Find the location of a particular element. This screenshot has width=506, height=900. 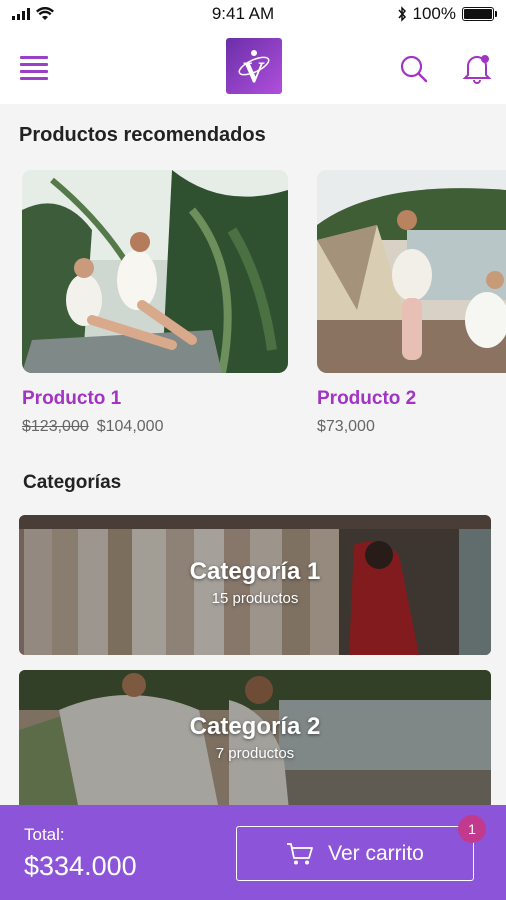

view-cart-button: Ver carrito is located at coordinates (355, 853).